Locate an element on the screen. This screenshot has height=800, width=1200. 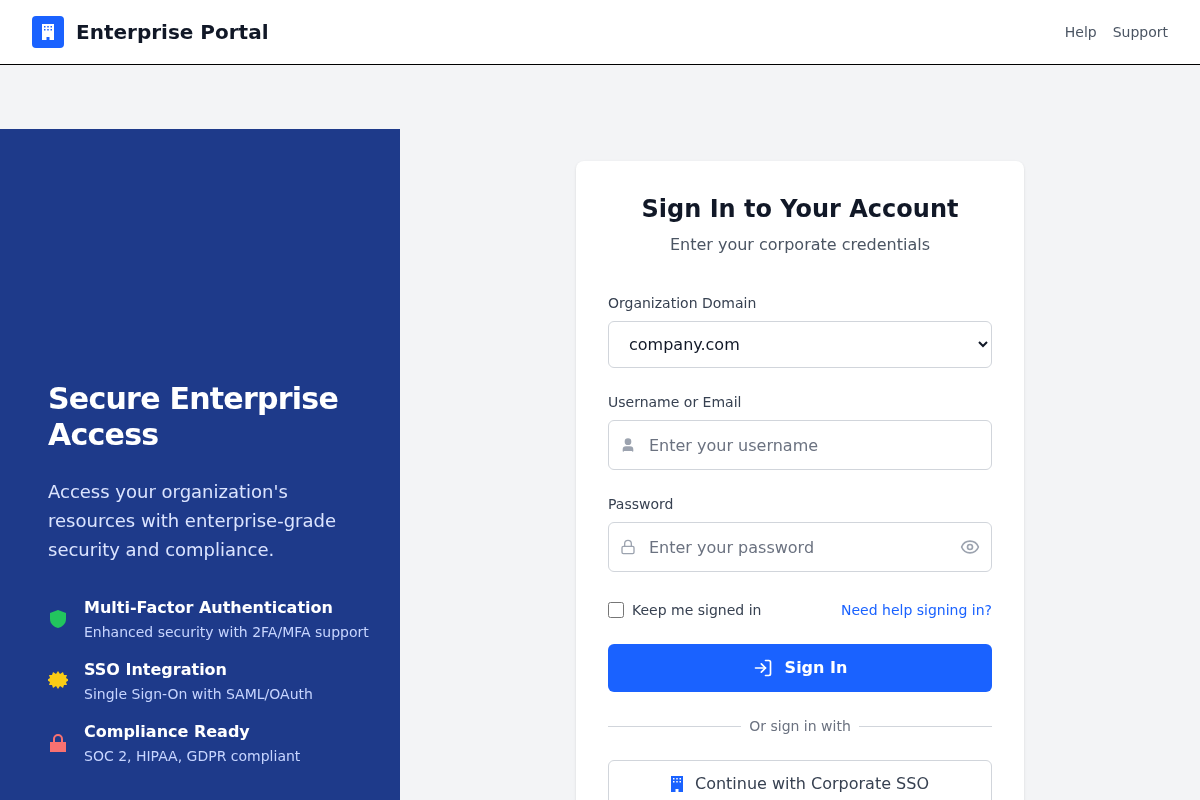
sso-button: Continue with Corporate SSO is located at coordinates (800, 780).